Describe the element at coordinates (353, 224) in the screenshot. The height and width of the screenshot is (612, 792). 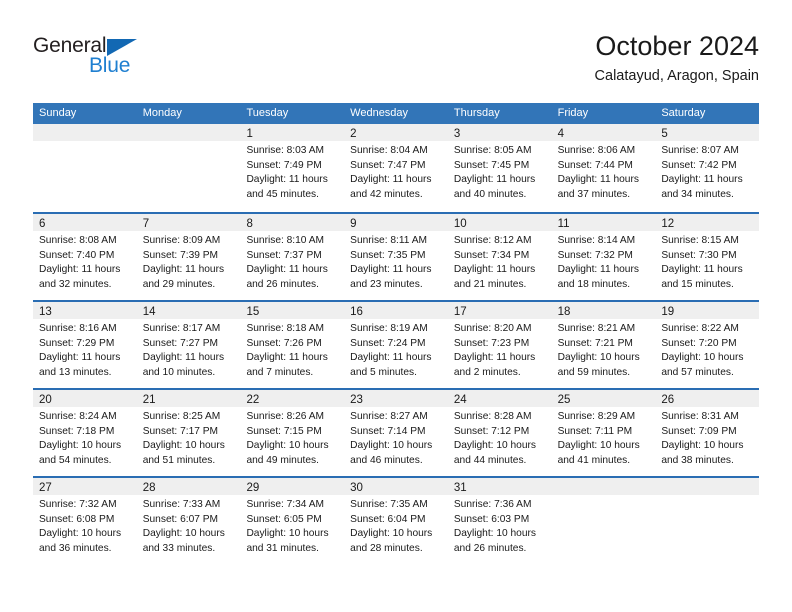
I see `day-number: 9` at that location.